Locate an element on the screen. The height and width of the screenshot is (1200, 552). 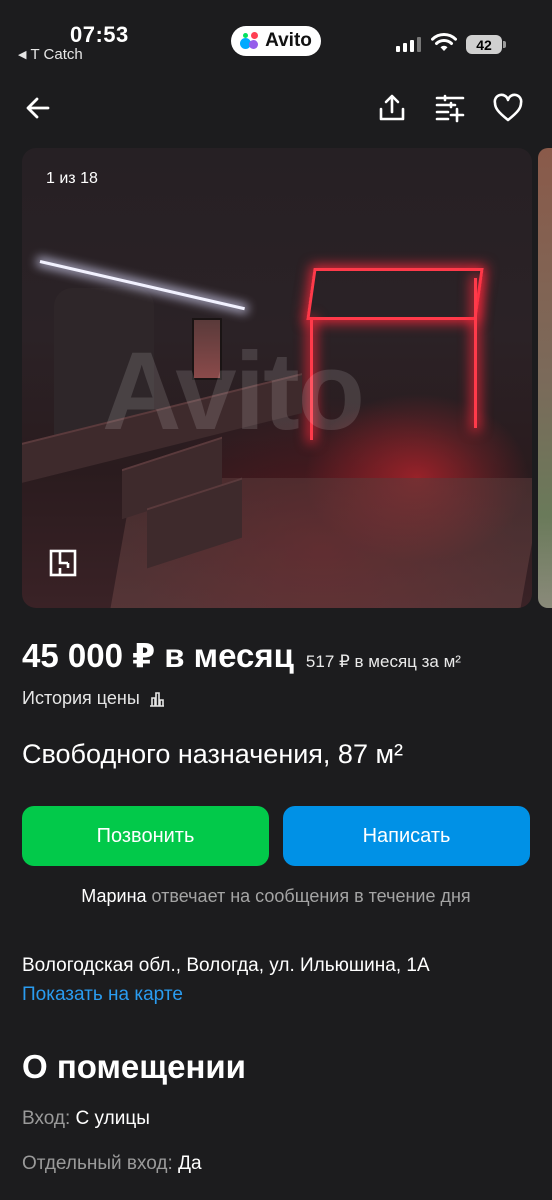
bar-chart-icon is located at coordinates (156, 699).